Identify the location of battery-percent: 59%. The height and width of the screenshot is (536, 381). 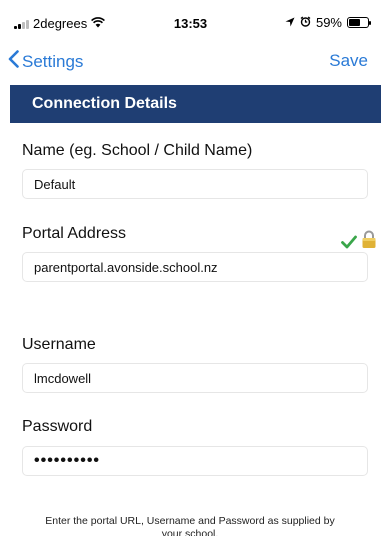
(328, 22).